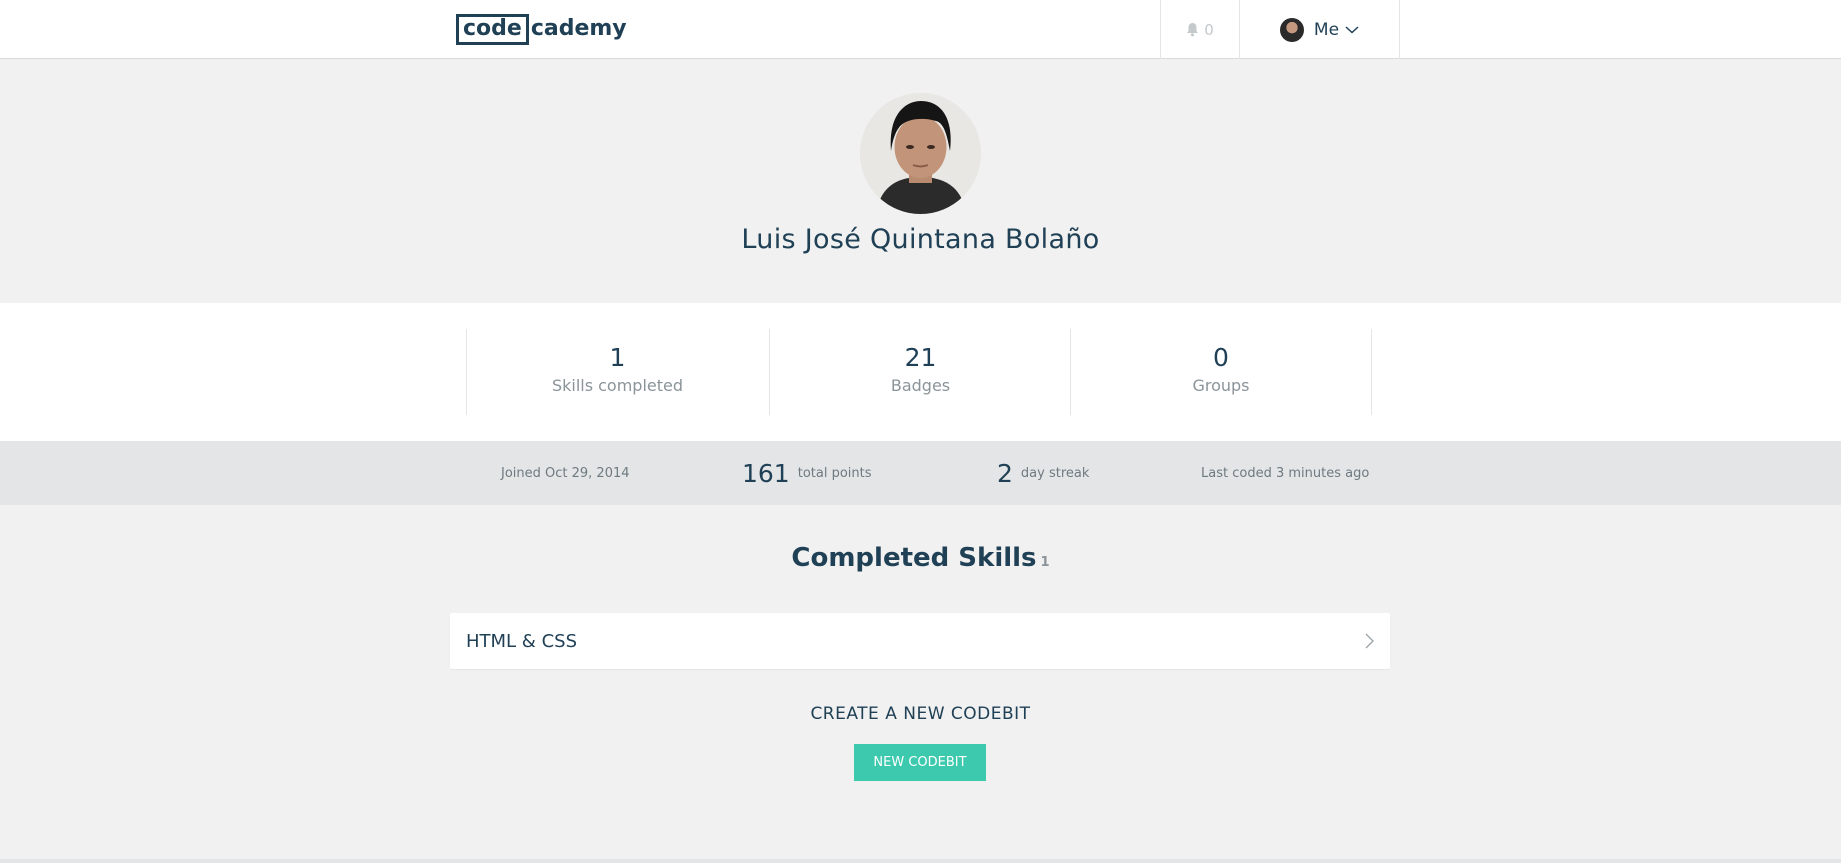 The image size is (1841, 863). I want to click on total-points: 161 total points, so click(807, 473).